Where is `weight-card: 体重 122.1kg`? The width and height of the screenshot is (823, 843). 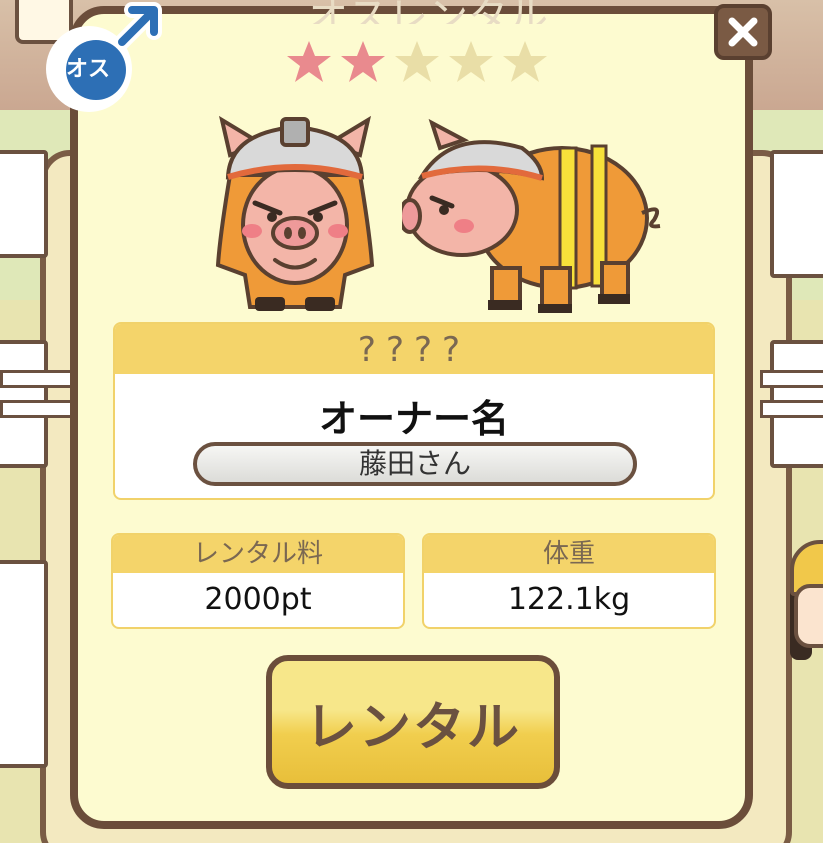 weight-card: 体重 122.1kg is located at coordinates (569, 581).